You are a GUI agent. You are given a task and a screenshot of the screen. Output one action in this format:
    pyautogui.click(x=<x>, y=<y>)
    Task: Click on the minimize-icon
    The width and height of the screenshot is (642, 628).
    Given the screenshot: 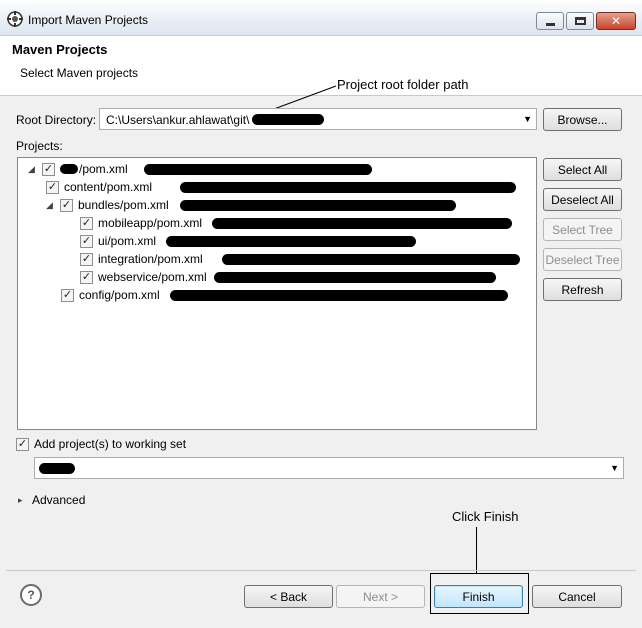 What is the action you would take?
    pyautogui.click(x=550, y=24)
    